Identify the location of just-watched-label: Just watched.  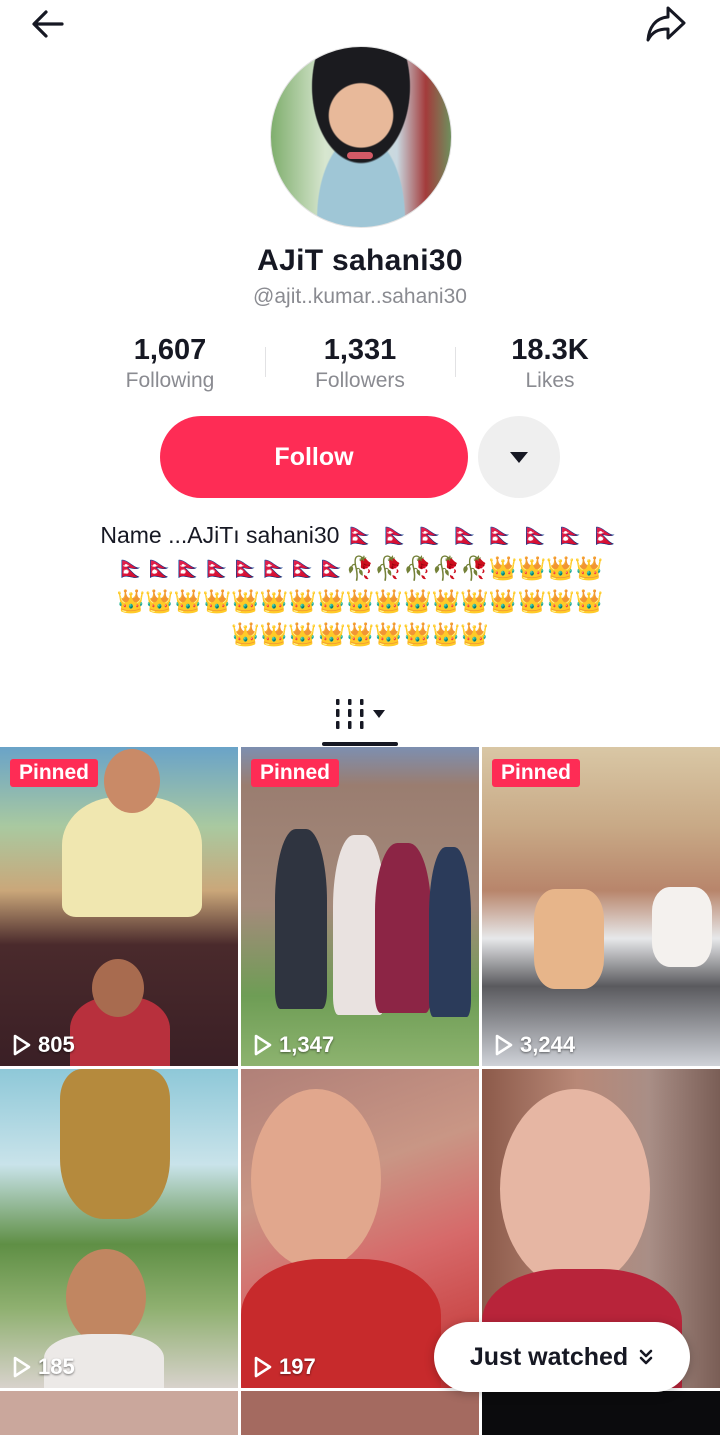
(549, 1356).